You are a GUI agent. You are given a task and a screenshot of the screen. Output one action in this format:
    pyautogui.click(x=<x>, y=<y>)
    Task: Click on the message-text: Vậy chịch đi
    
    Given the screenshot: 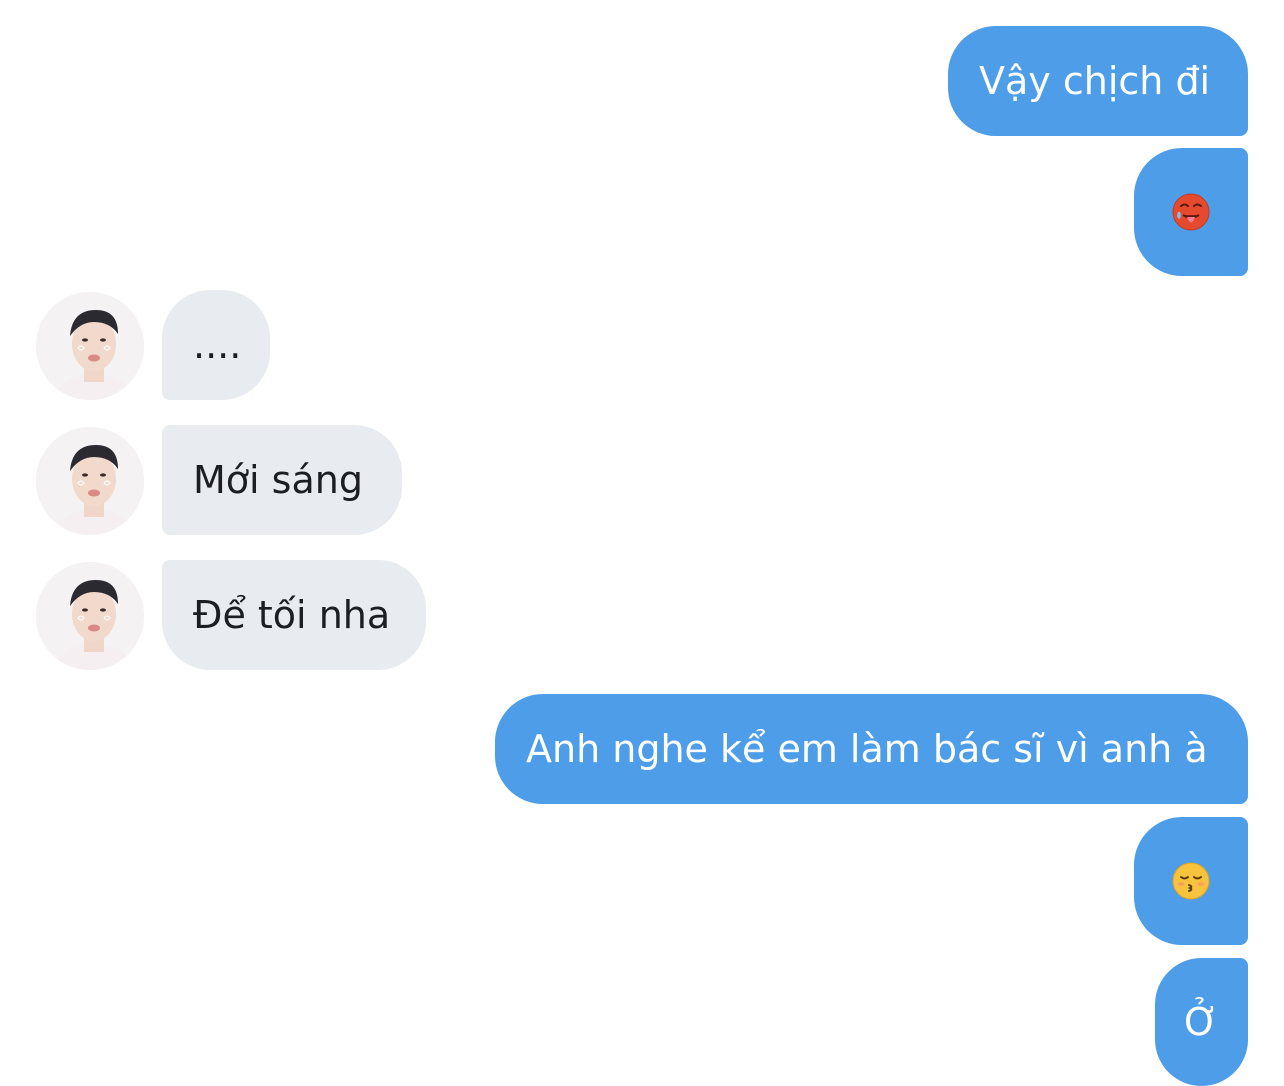 What is the action you would take?
    pyautogui.click(x=1095, y=81)
    